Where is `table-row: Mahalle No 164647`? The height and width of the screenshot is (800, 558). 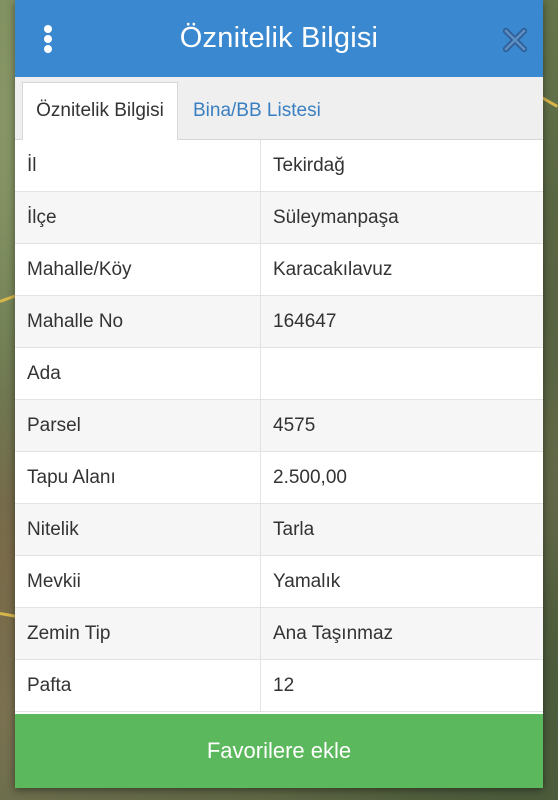
table-row: Mahalle No 164647 is located at coordinates (279, 322).